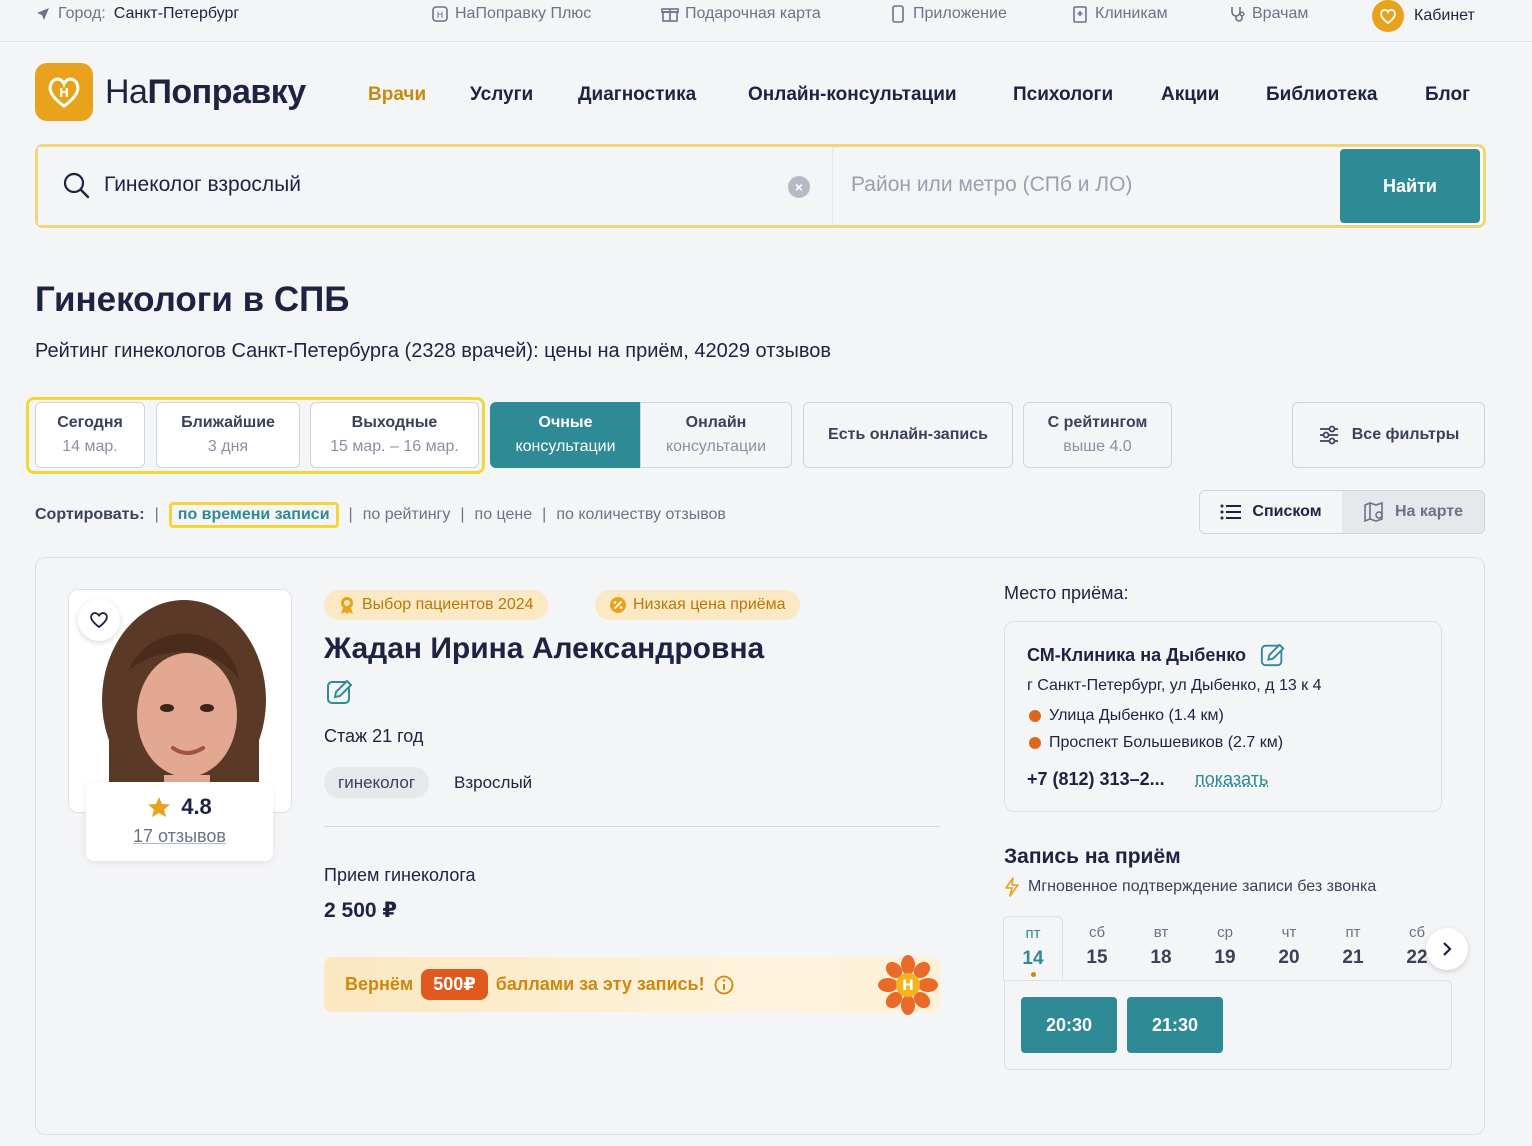 The width and height of the screenshot is (1532, 1146). I want to click on filter-online-booking: Есть онлайн-запись, so click(908, 435).